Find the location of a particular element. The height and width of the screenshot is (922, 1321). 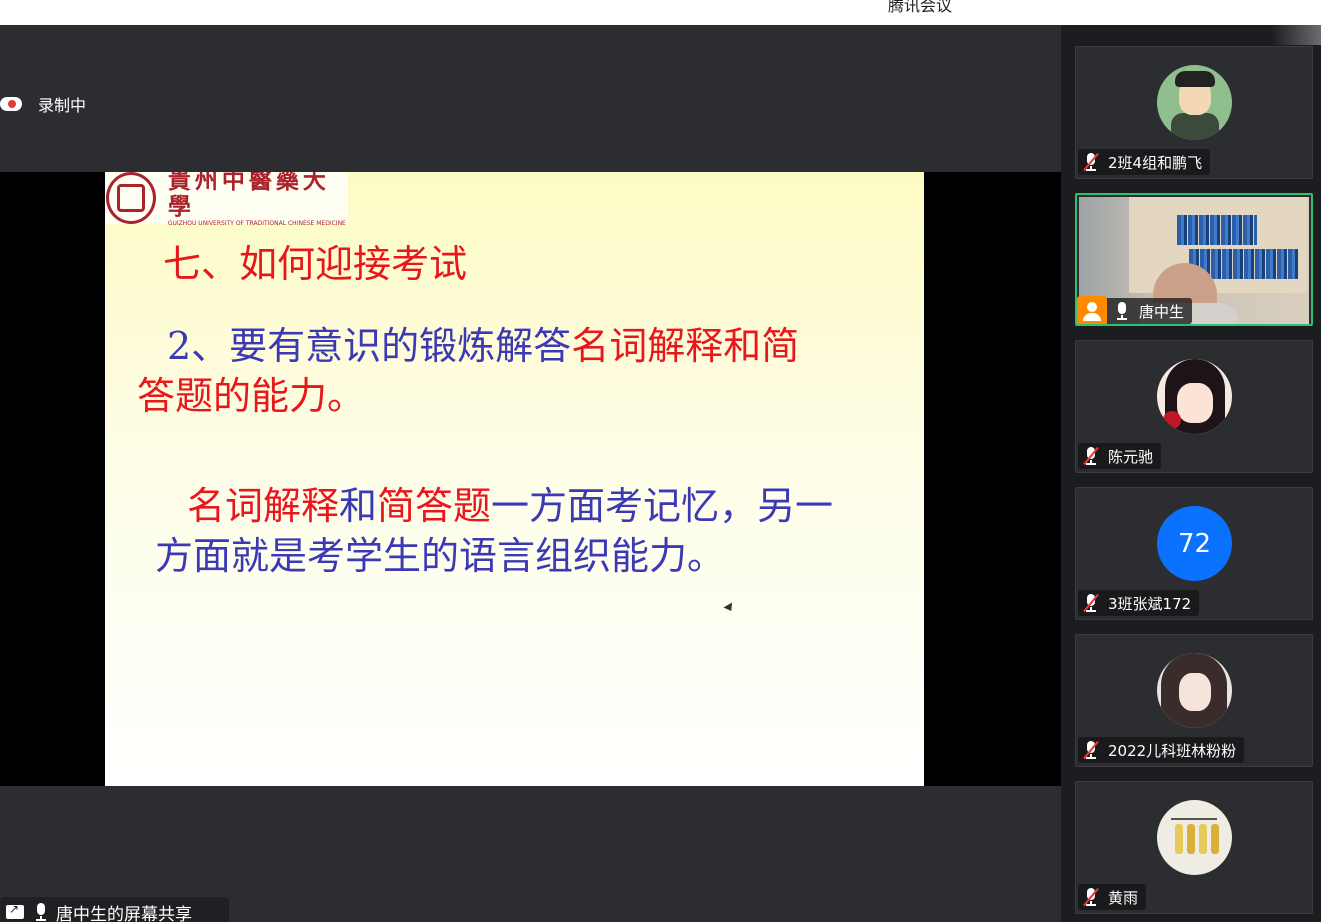

anime-longhair-avatar is located at coordinates (1194, 690).